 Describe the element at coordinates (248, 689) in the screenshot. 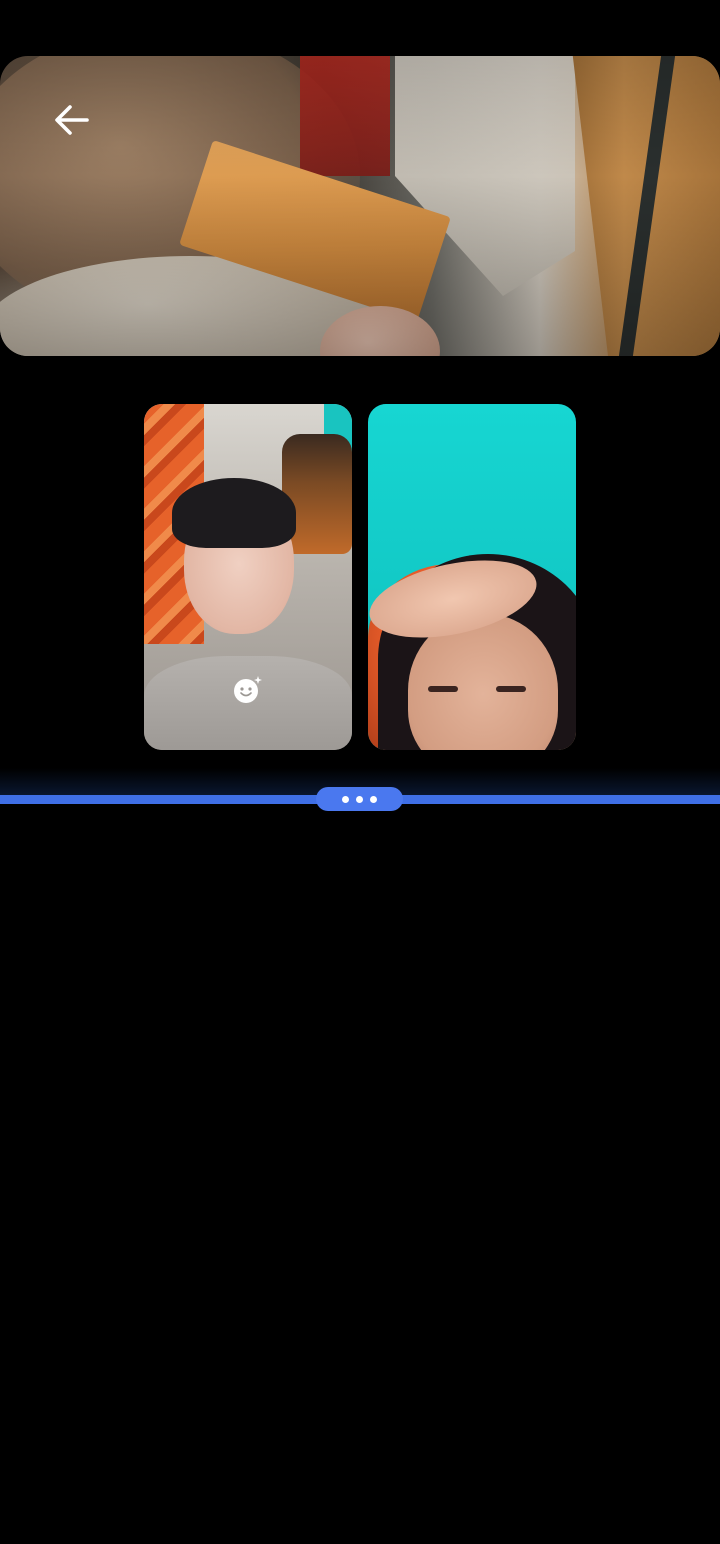

I see `smiley-sparkle-icon` at that location.